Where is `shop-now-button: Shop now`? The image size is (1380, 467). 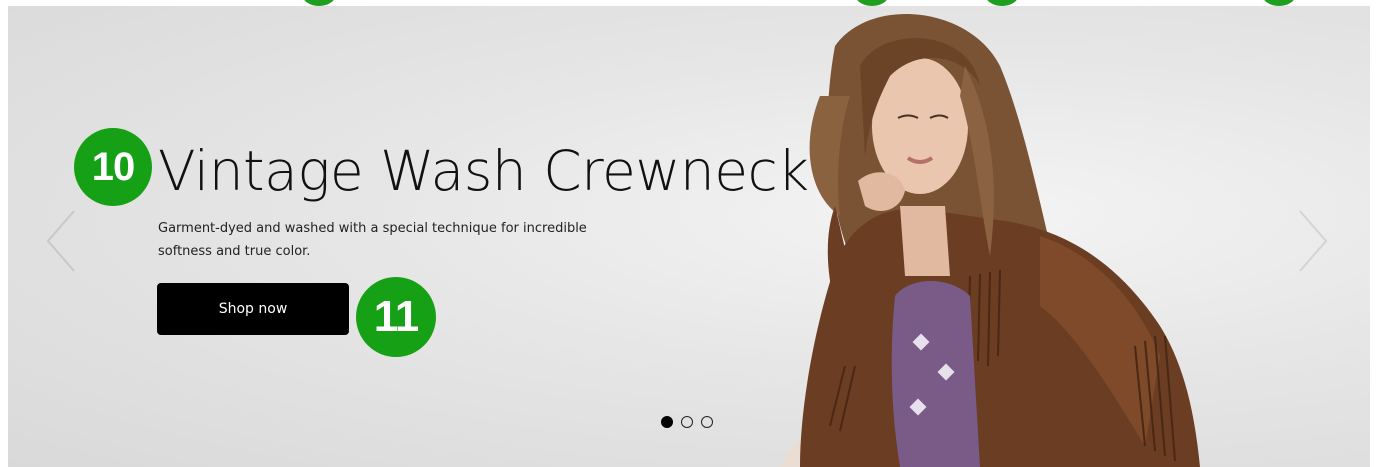 shop-now-button: Shop now is located at coordinates (253, 309).